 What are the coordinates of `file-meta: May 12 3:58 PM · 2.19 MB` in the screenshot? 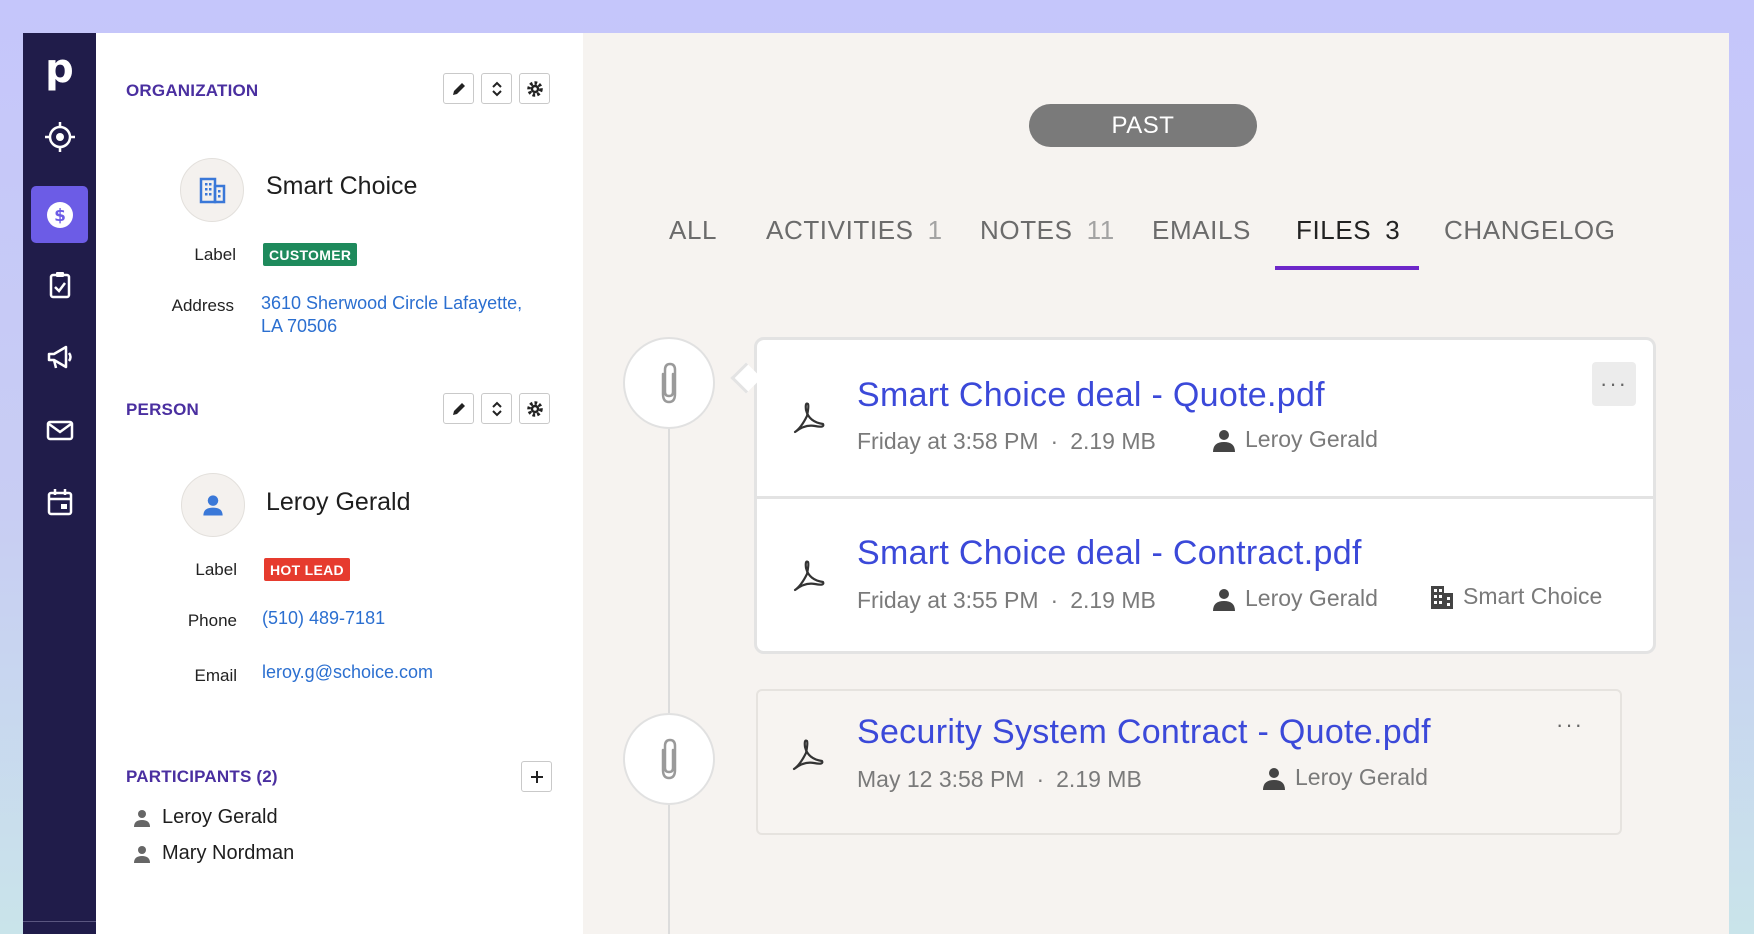 It's located at (999, 779).